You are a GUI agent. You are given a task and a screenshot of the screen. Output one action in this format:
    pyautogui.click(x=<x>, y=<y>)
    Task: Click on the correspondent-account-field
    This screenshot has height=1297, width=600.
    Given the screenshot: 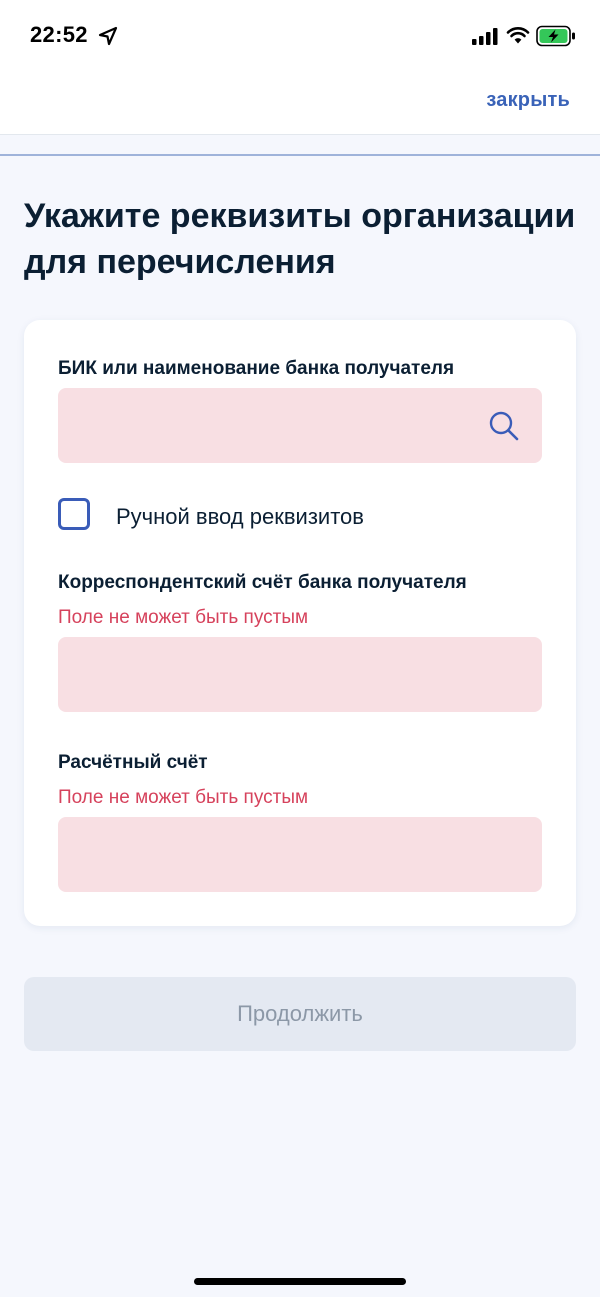 What is the action you would take?
    pyautogui.click(x=300, y=674)
    